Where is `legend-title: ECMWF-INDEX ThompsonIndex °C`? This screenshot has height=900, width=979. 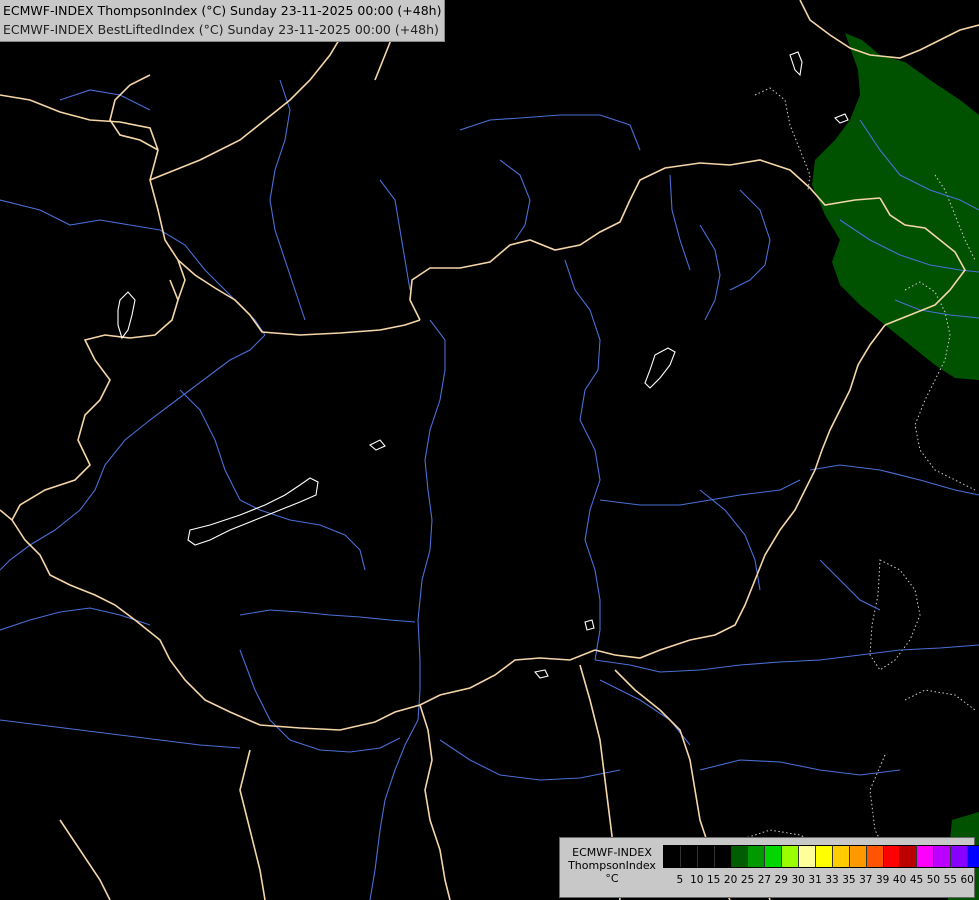
legend-title: ECMWF-INDEX ThompsonIndex °C is located at coordinates (612, 865).